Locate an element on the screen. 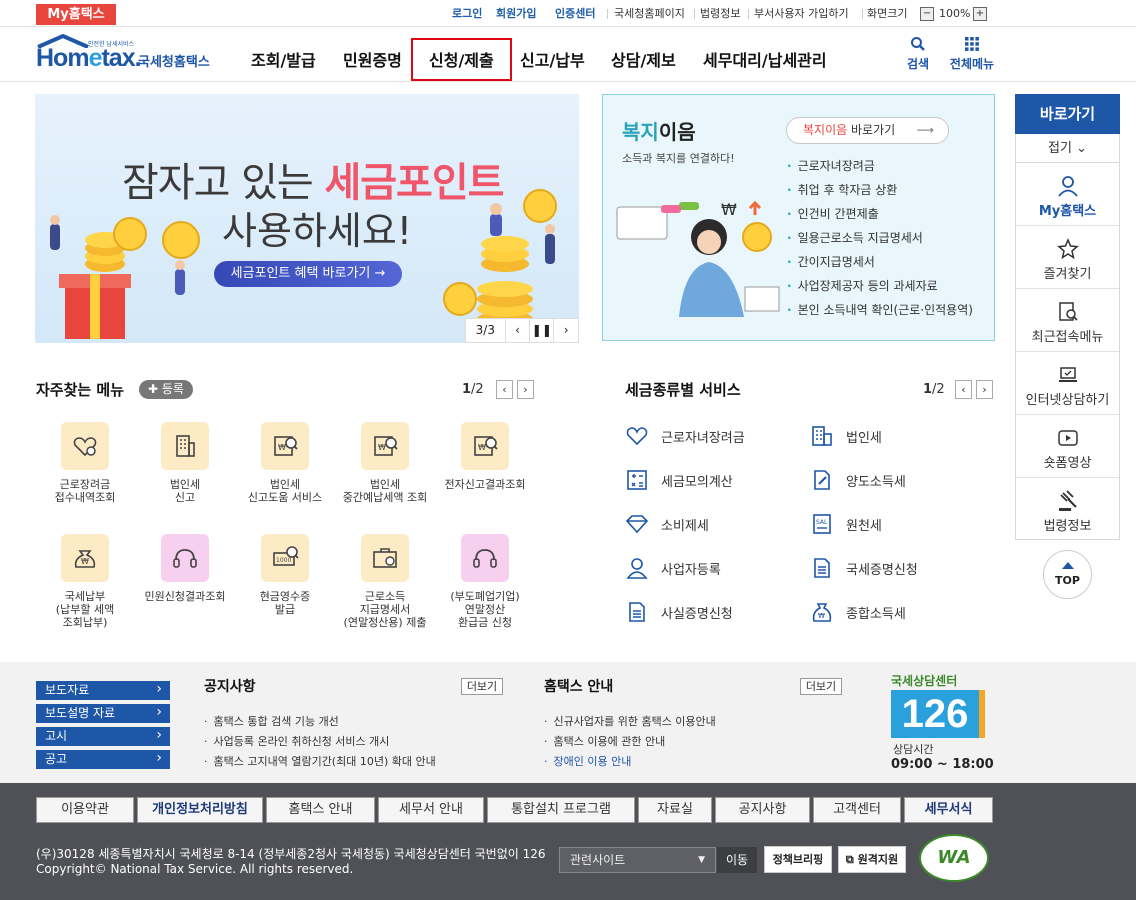 The width and height of the screenshot is (1136, 900). nts-homepage-link: 국세청홈페이지 is located at coordinates (649, 14).